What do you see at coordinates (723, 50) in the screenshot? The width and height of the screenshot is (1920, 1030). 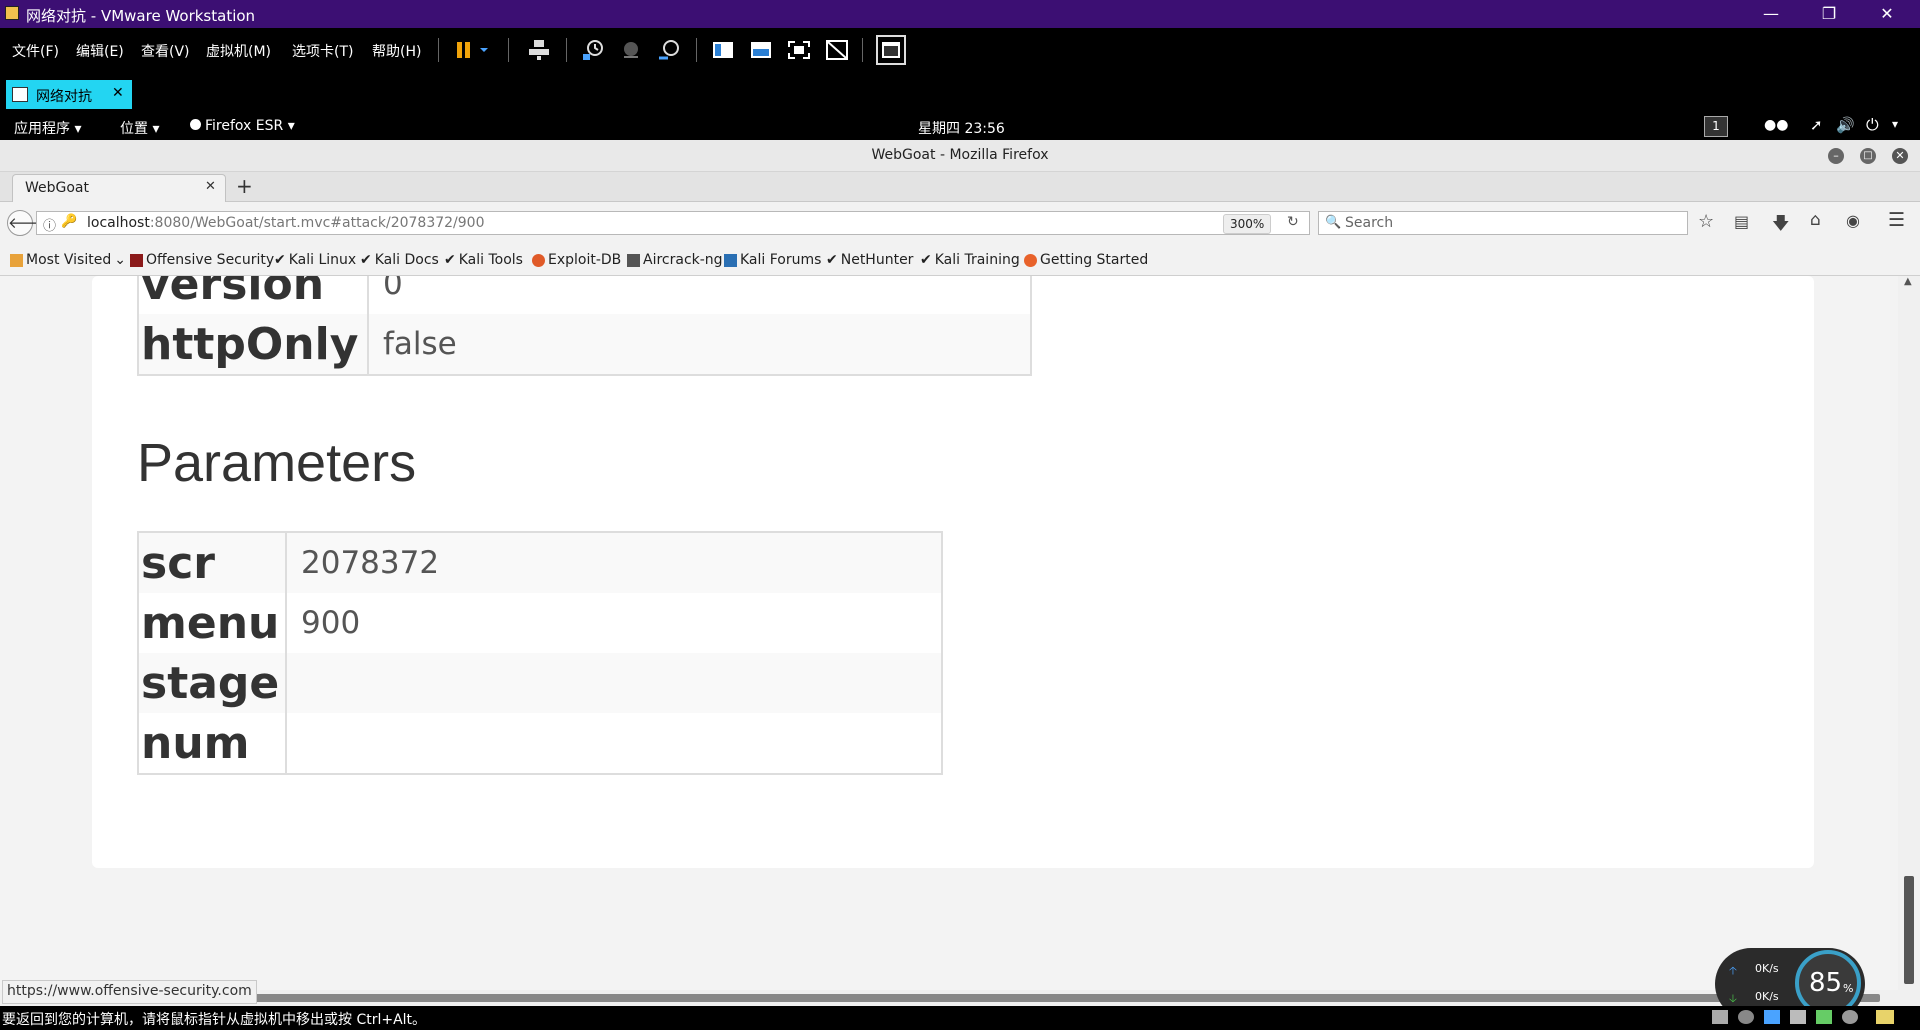 I see `library-view-icon` at bounding box center [723, 50].